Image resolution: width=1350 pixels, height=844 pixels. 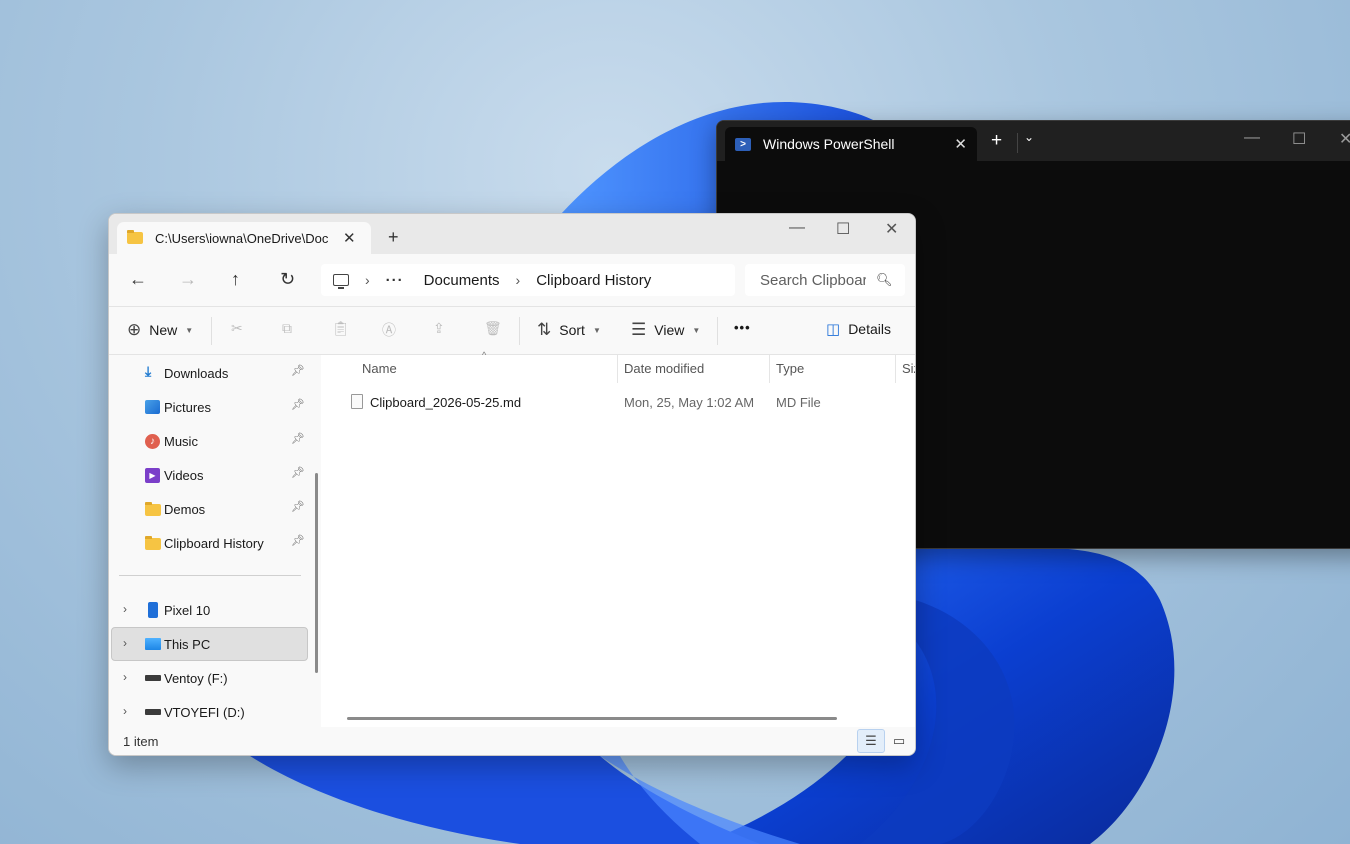 I want to click on explorer-new-tab-button: +, so click(x=393, y=237).